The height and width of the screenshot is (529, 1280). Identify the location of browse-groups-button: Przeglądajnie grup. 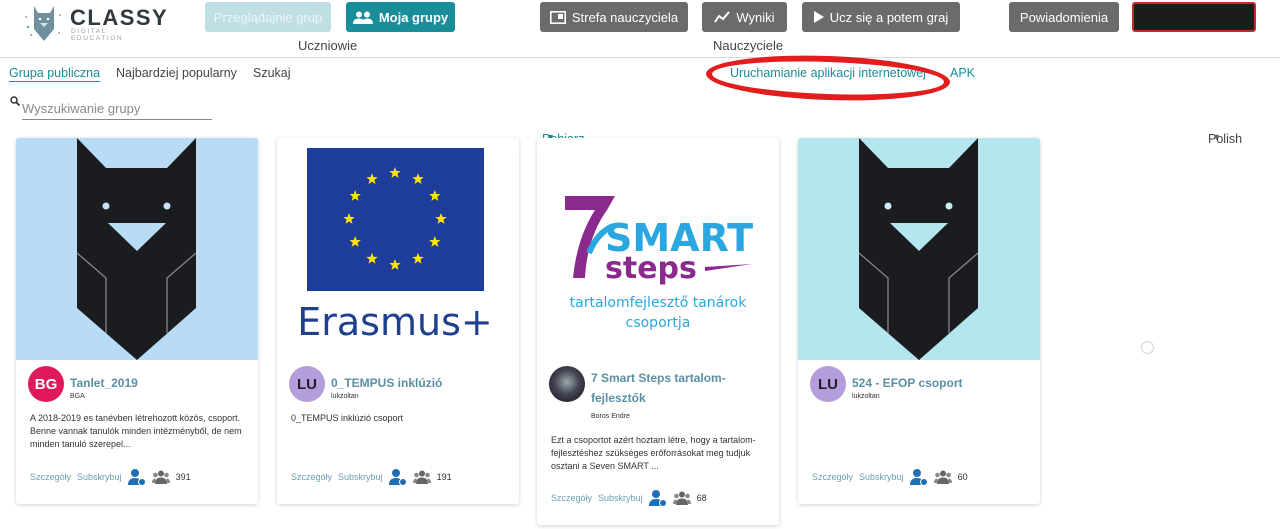
(268, 17).